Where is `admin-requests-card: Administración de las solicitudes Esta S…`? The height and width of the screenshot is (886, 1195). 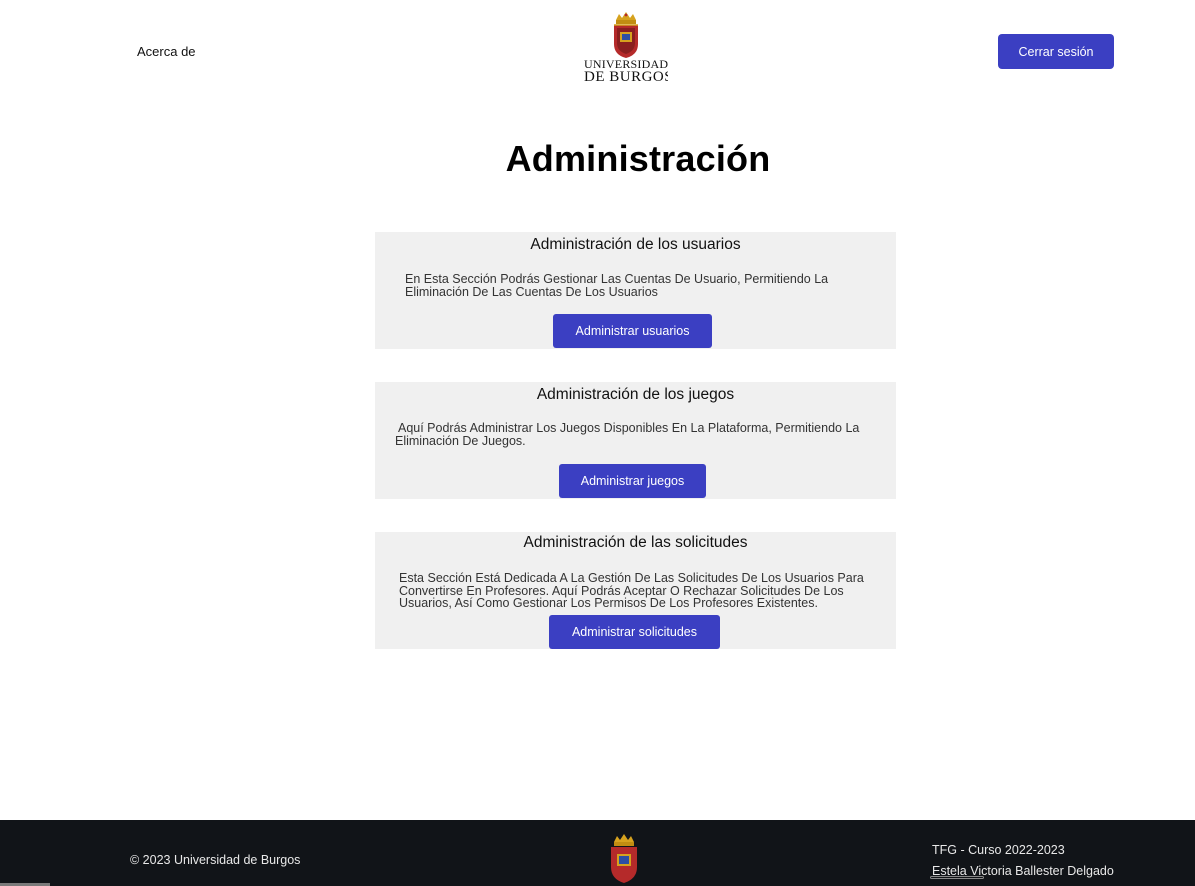
admin-requests-card: Administración de las solicitudes Esta S… is located at coordinates (635, 590).